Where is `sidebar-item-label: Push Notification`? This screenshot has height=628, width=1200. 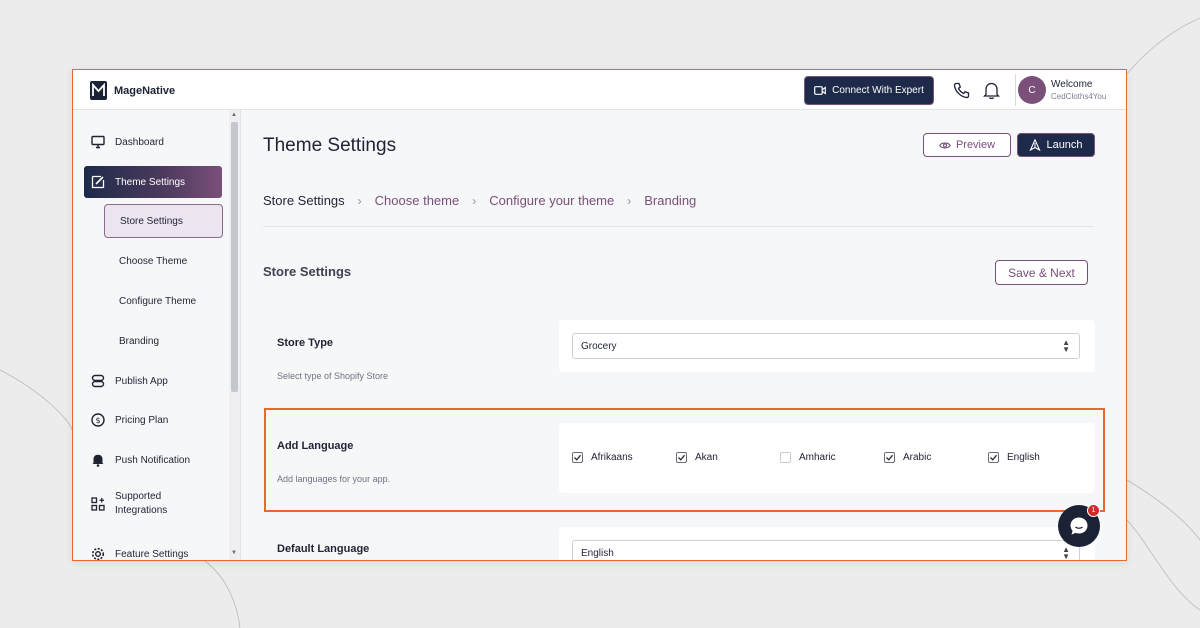
sidebar-item-label: Push Notification is located at coordinates (153, 460).